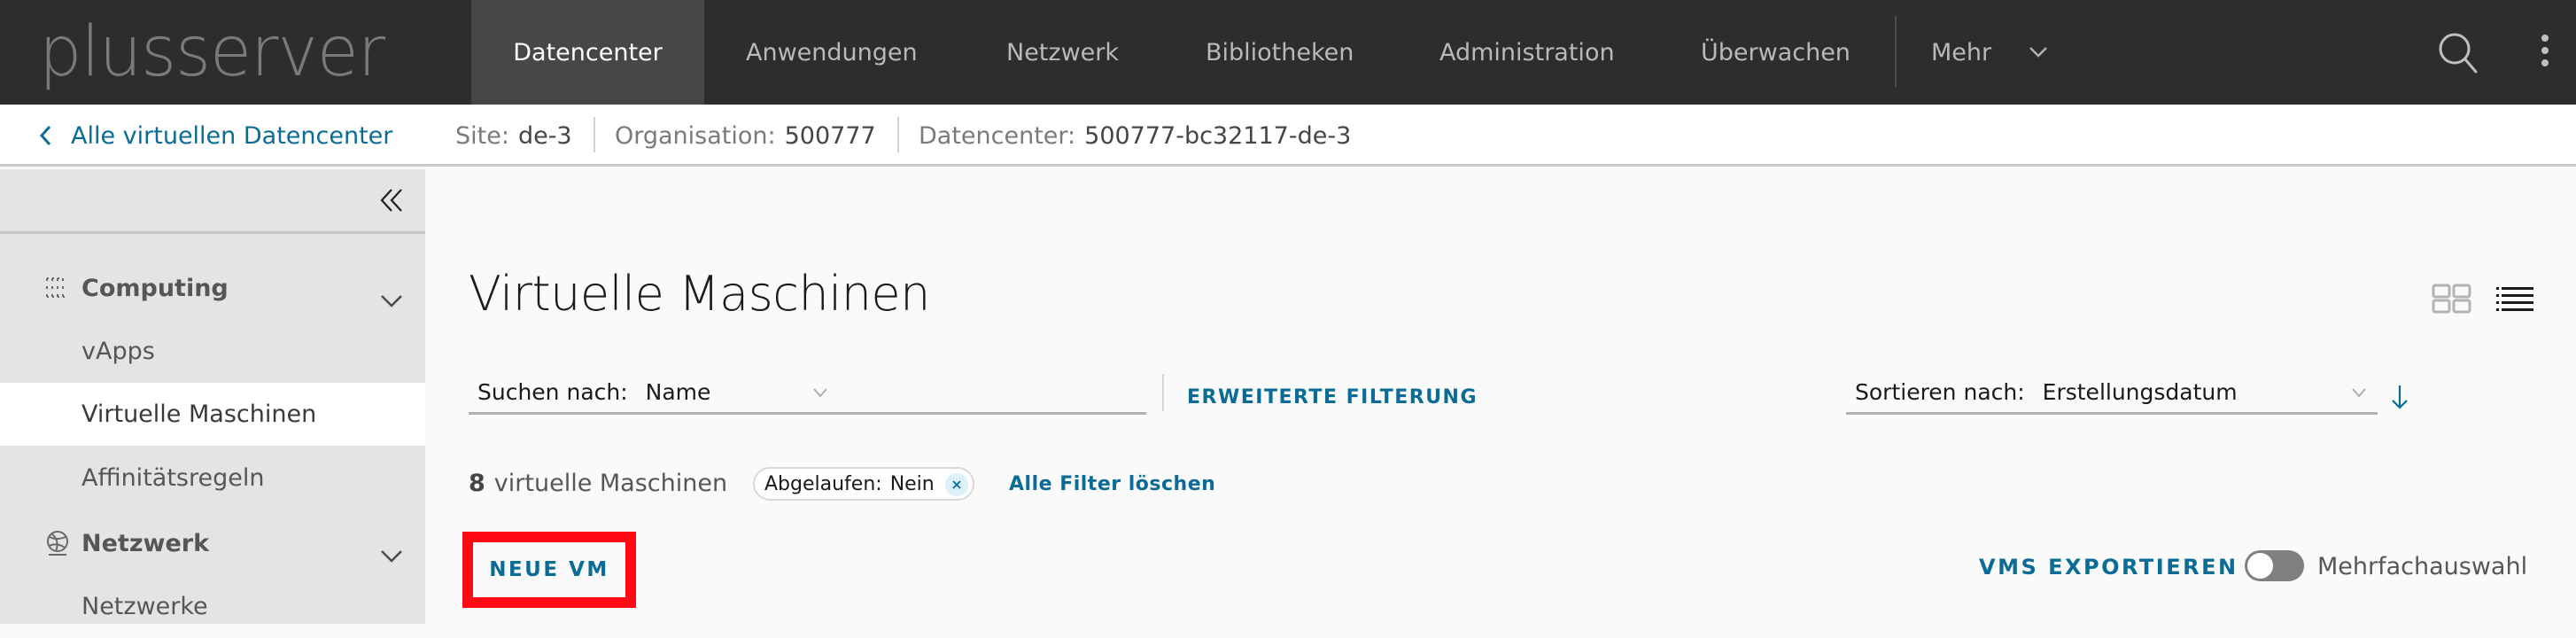 The height and width of the screenshot is (638, 2576). What do you see at coordinates (956, 484) in the screenshot?
I see `close-icon` at bounding box center [956, 484].